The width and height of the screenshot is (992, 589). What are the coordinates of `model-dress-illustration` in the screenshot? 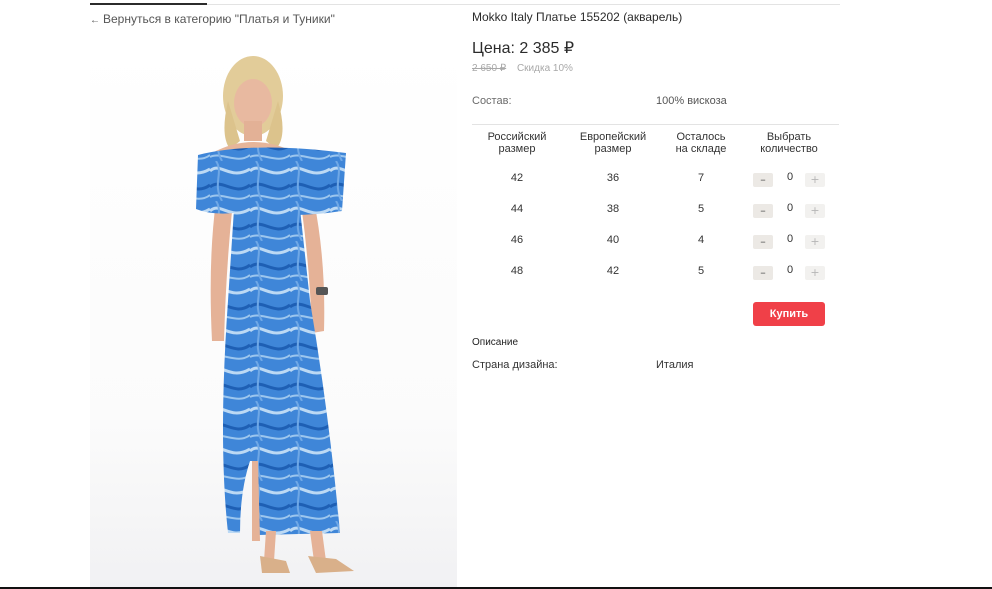 It's located at (275, 314).